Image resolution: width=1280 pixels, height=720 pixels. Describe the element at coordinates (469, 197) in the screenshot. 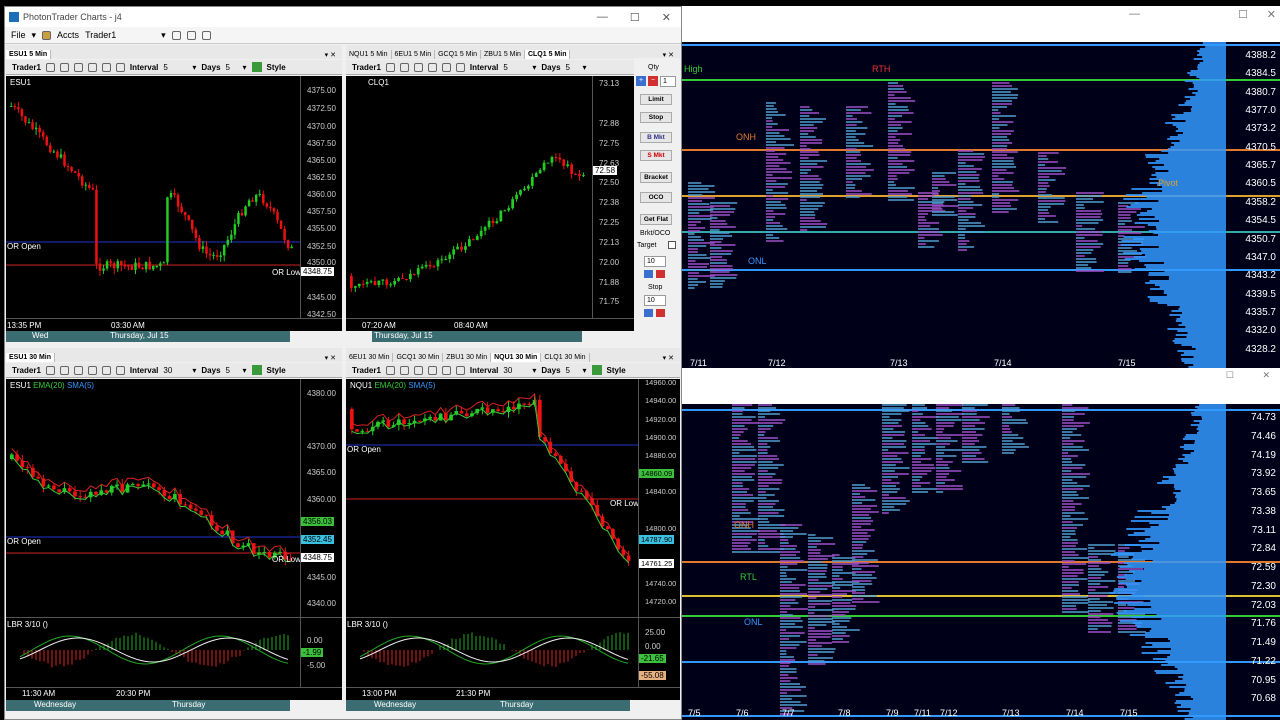

I see `pane2-chart: CLQ1` at that location.